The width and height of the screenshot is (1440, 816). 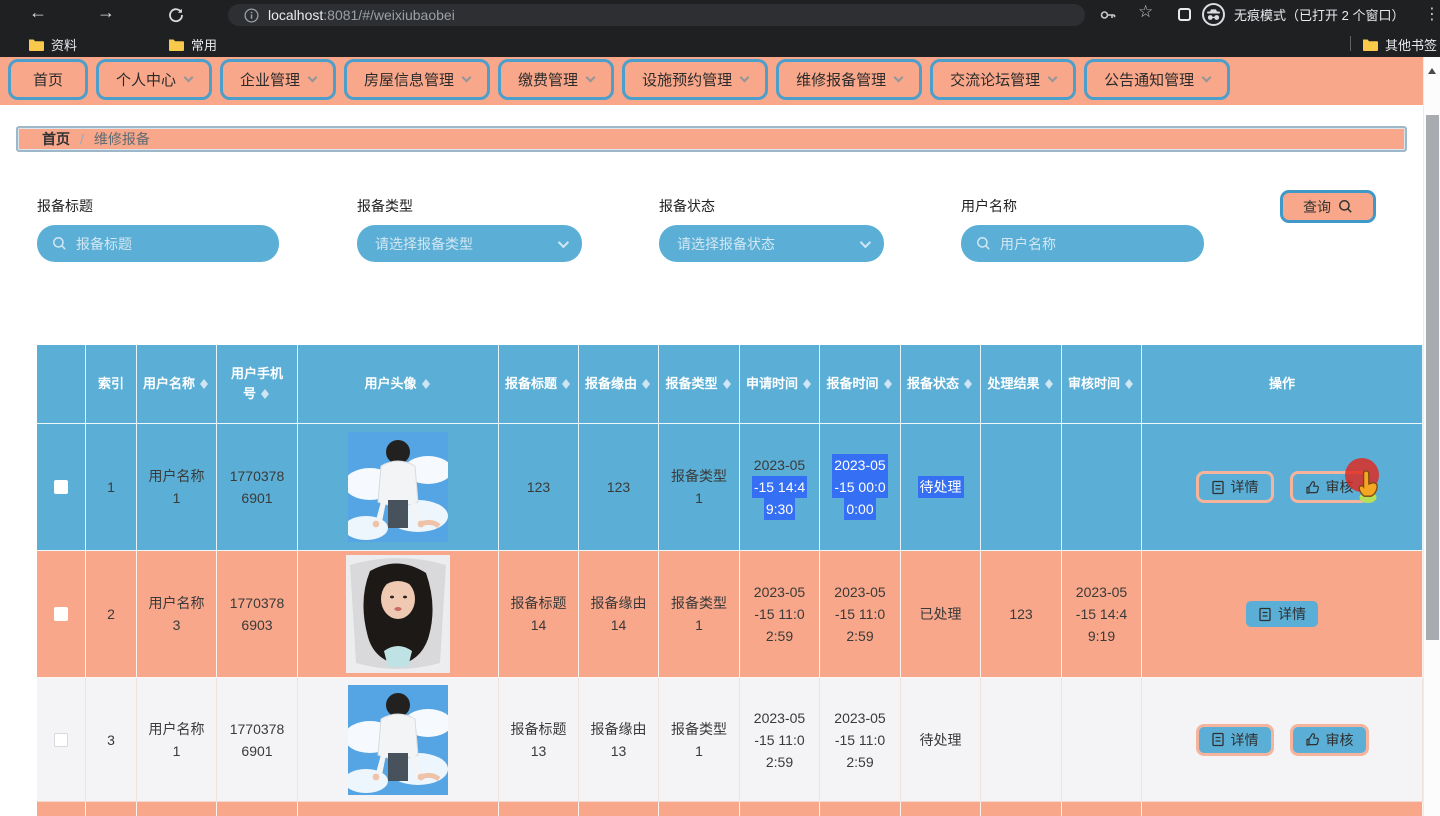 I want to click on column-header-review_time: 审核时间, so click(x=1102, y=384).